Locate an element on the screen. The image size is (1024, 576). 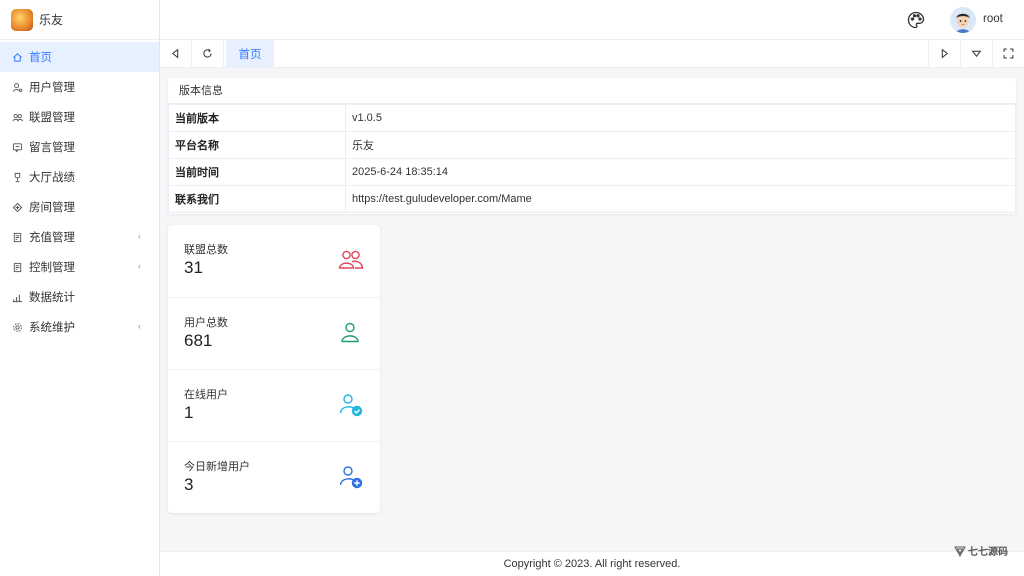
watermark-logo-icon is located at coordinates (960, 551).